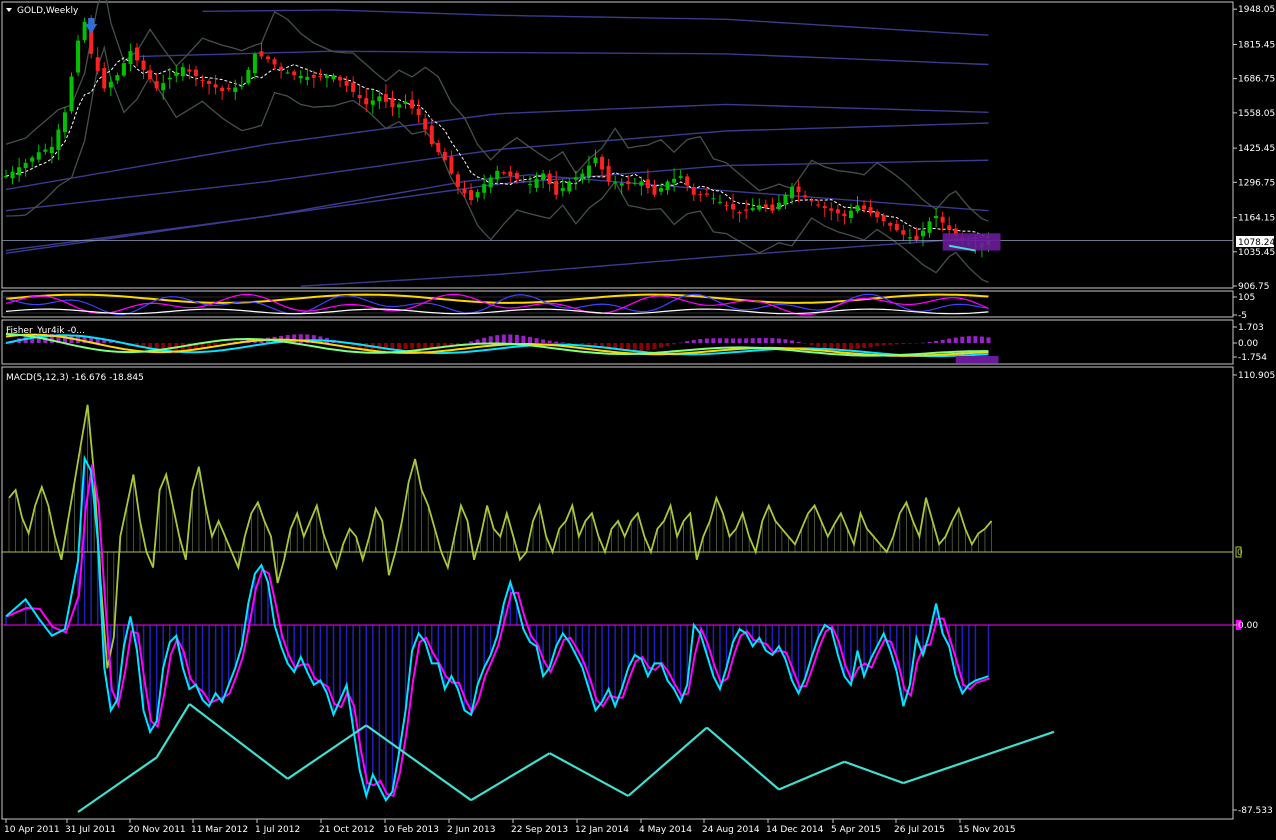  What do you see at coordinates (32, 830) in the screenshot?
I see `x-tick-label: 10 Apr 2011` at bounding box center [32, 830].